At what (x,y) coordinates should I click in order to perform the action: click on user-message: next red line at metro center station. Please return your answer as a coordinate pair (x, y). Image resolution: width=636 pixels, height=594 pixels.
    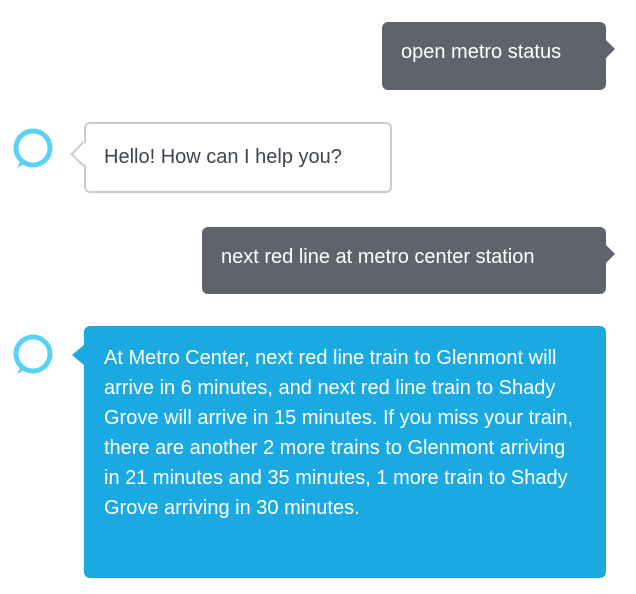
    Looking at the image, I should click on (408, 260).